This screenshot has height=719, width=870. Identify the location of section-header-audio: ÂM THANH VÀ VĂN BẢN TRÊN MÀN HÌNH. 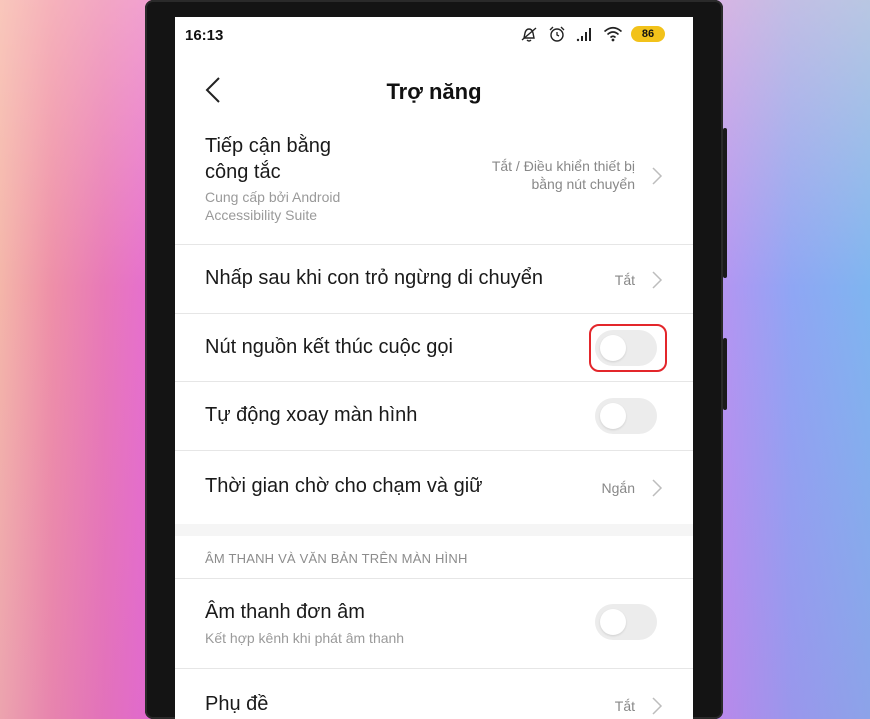
(434, 557).